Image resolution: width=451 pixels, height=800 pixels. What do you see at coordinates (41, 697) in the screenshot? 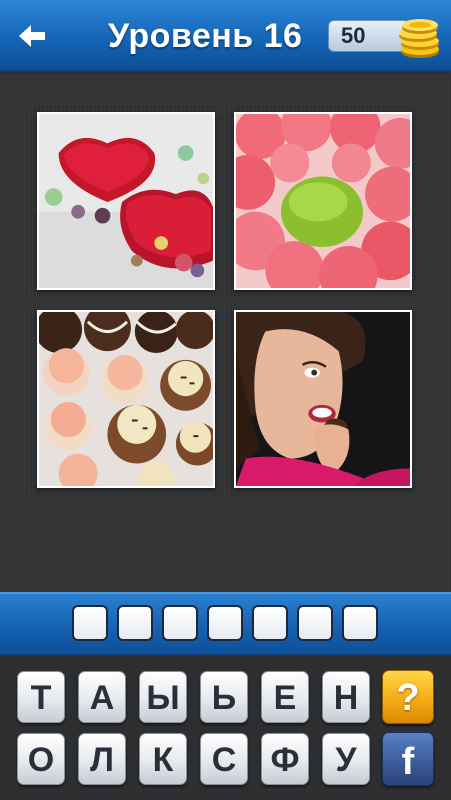
I see `letter-key: Т` at bounding box center [41, 697].